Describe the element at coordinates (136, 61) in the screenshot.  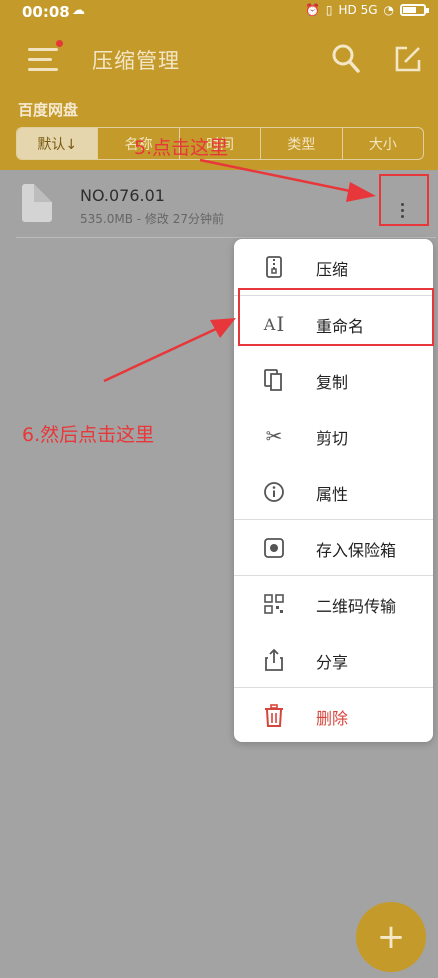
I see `page-title: 压缩管理` at that location.